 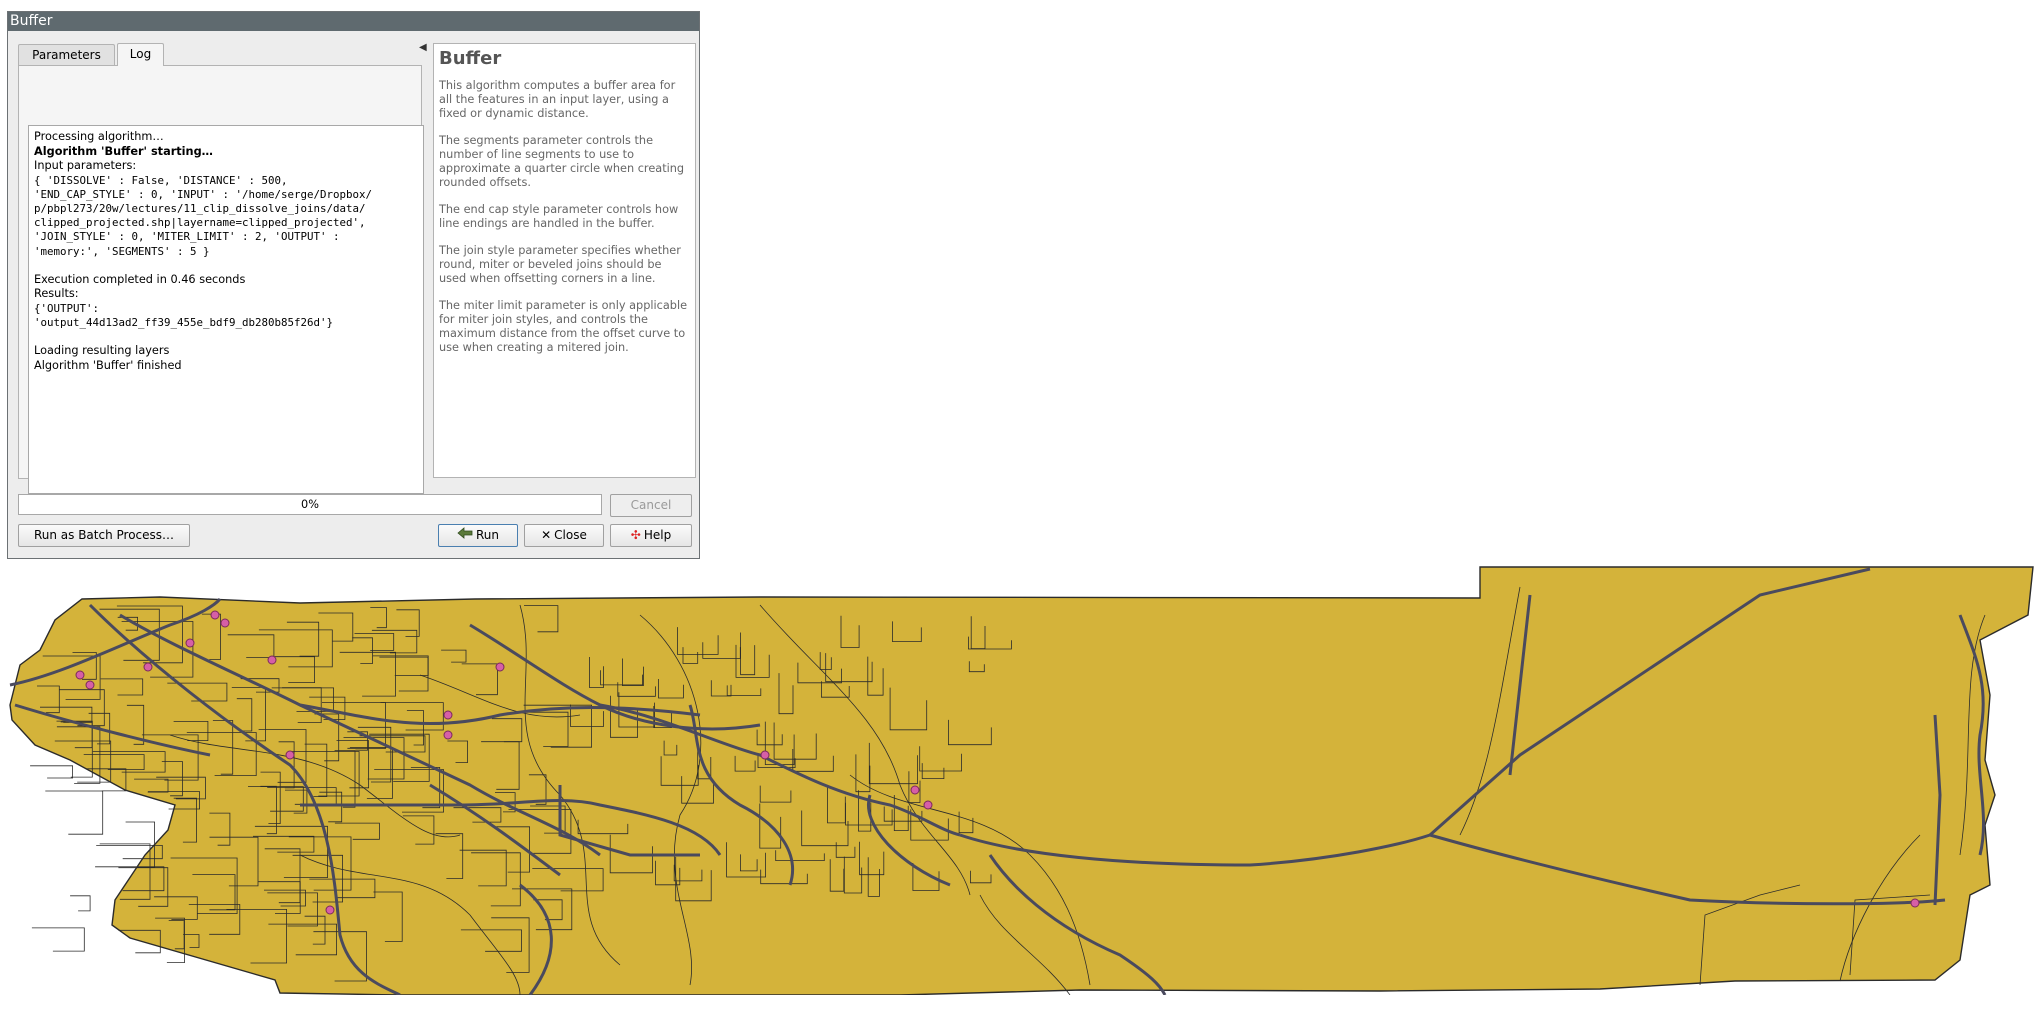 What do you see at coordinates (657, 535) in the screenshot?
I see `help-button-label: Help` at bounding box center [657, 535].